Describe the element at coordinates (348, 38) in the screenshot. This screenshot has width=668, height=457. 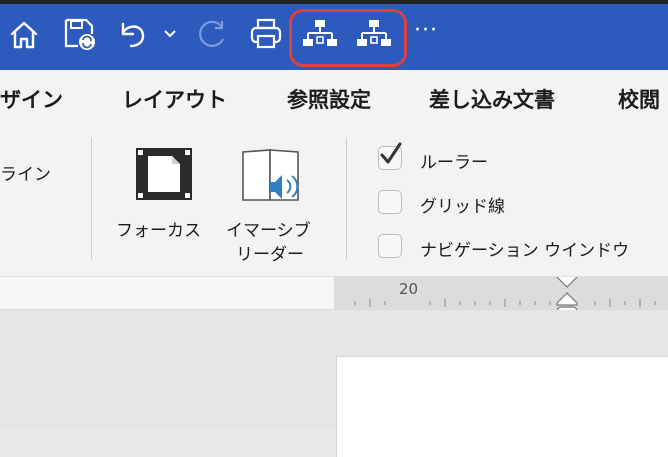
I see `highlight-annotation` at that location.